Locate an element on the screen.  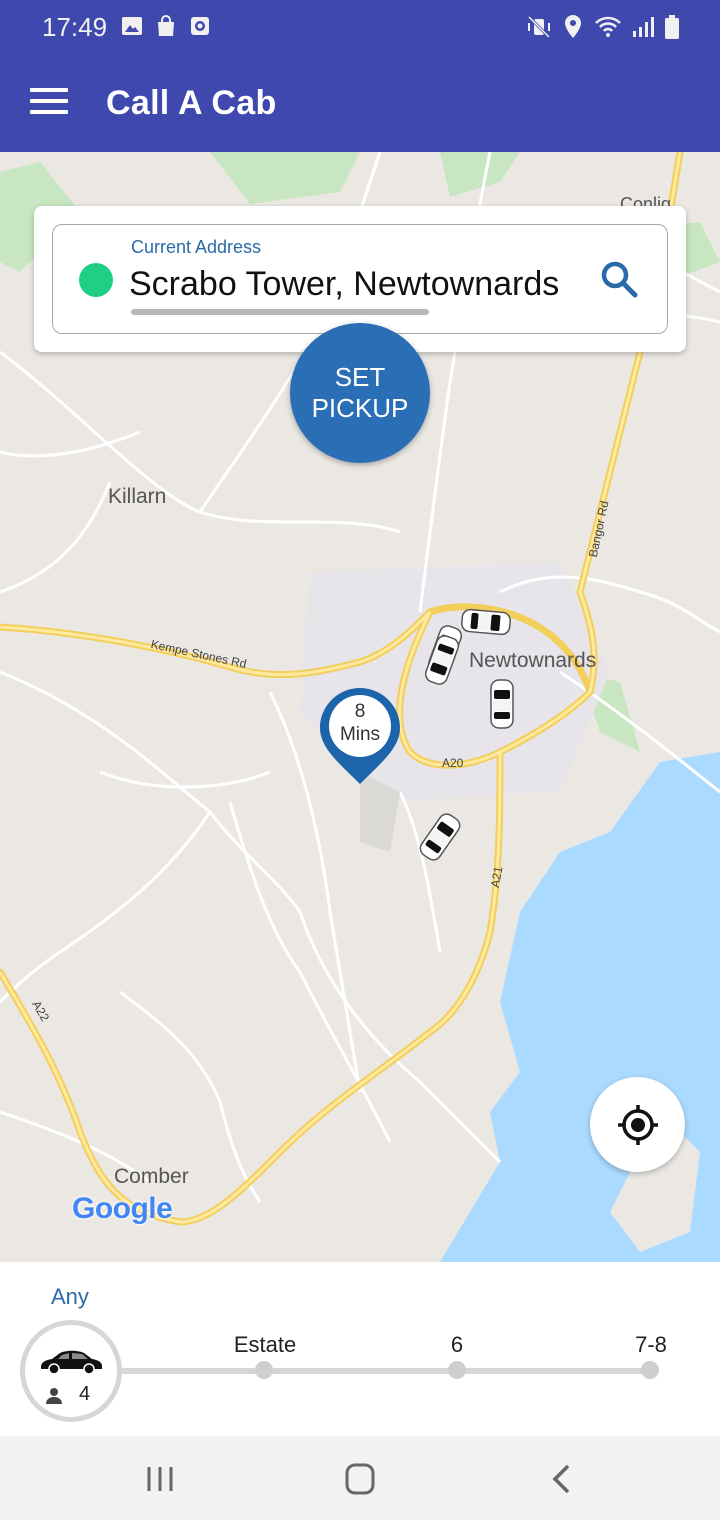
google-logo-text: Google is located at coordinates (122, 1208).